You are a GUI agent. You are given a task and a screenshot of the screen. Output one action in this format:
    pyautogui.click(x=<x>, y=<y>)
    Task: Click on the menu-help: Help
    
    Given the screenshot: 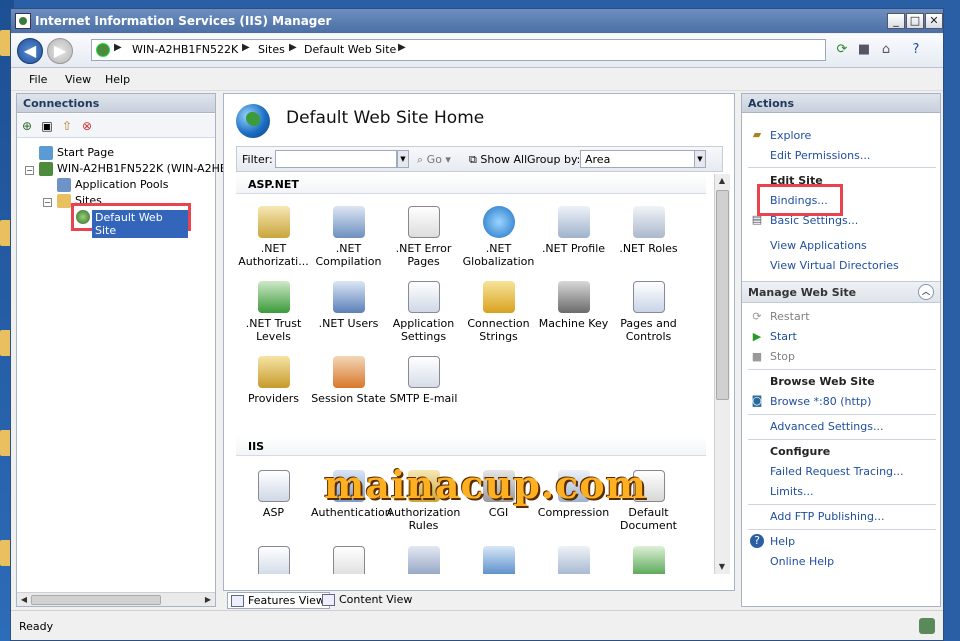 What is the action you would take?
    pyautogui.click(x=117, y=79)
    